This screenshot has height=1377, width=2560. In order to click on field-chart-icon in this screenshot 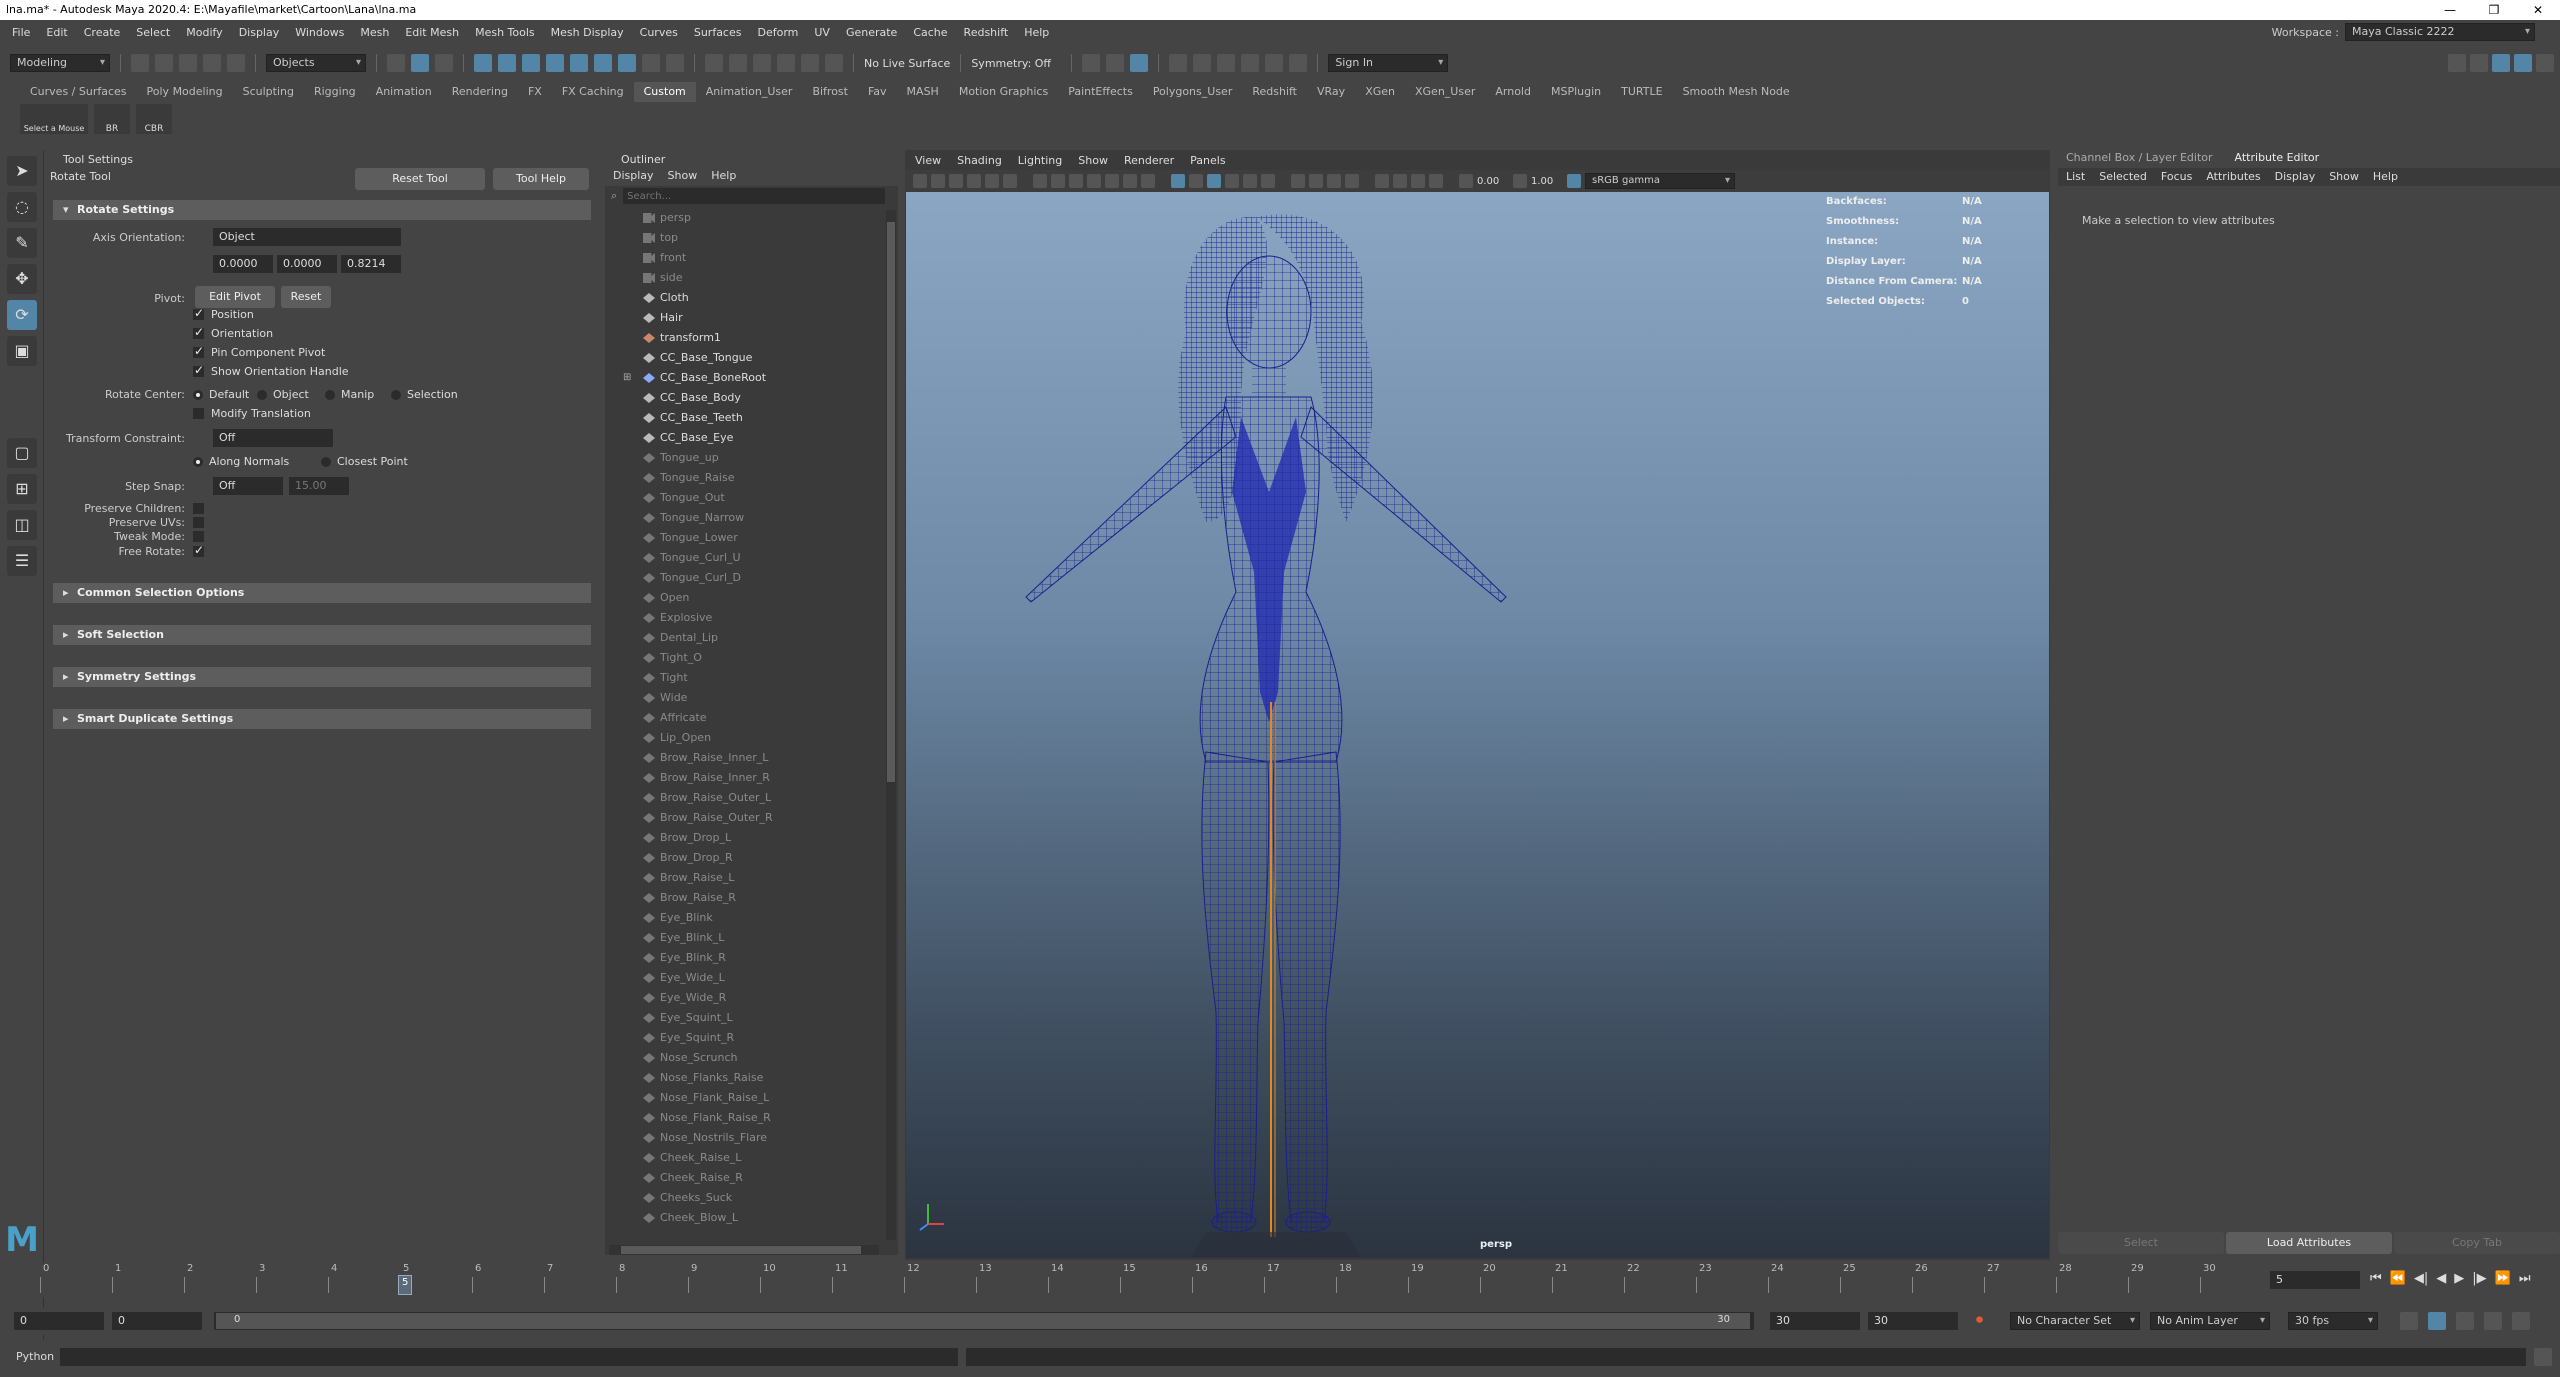, I will do `click(1112, 181)`.